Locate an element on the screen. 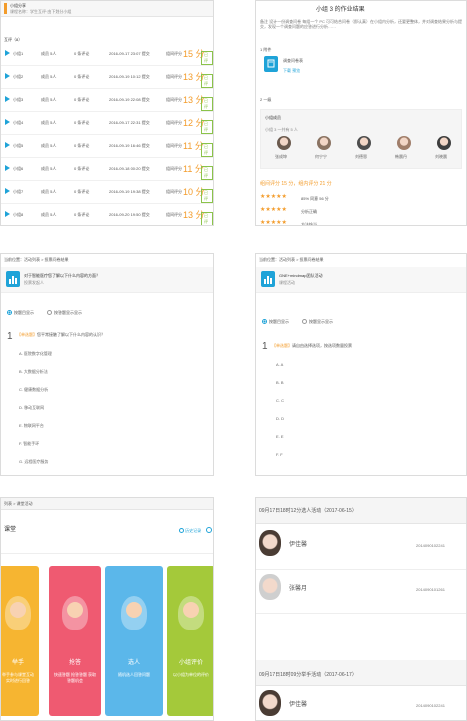 Image resolution: width=467 pixels, height=721 pixels. option-item: D. D is located at coordinates (280, 418).